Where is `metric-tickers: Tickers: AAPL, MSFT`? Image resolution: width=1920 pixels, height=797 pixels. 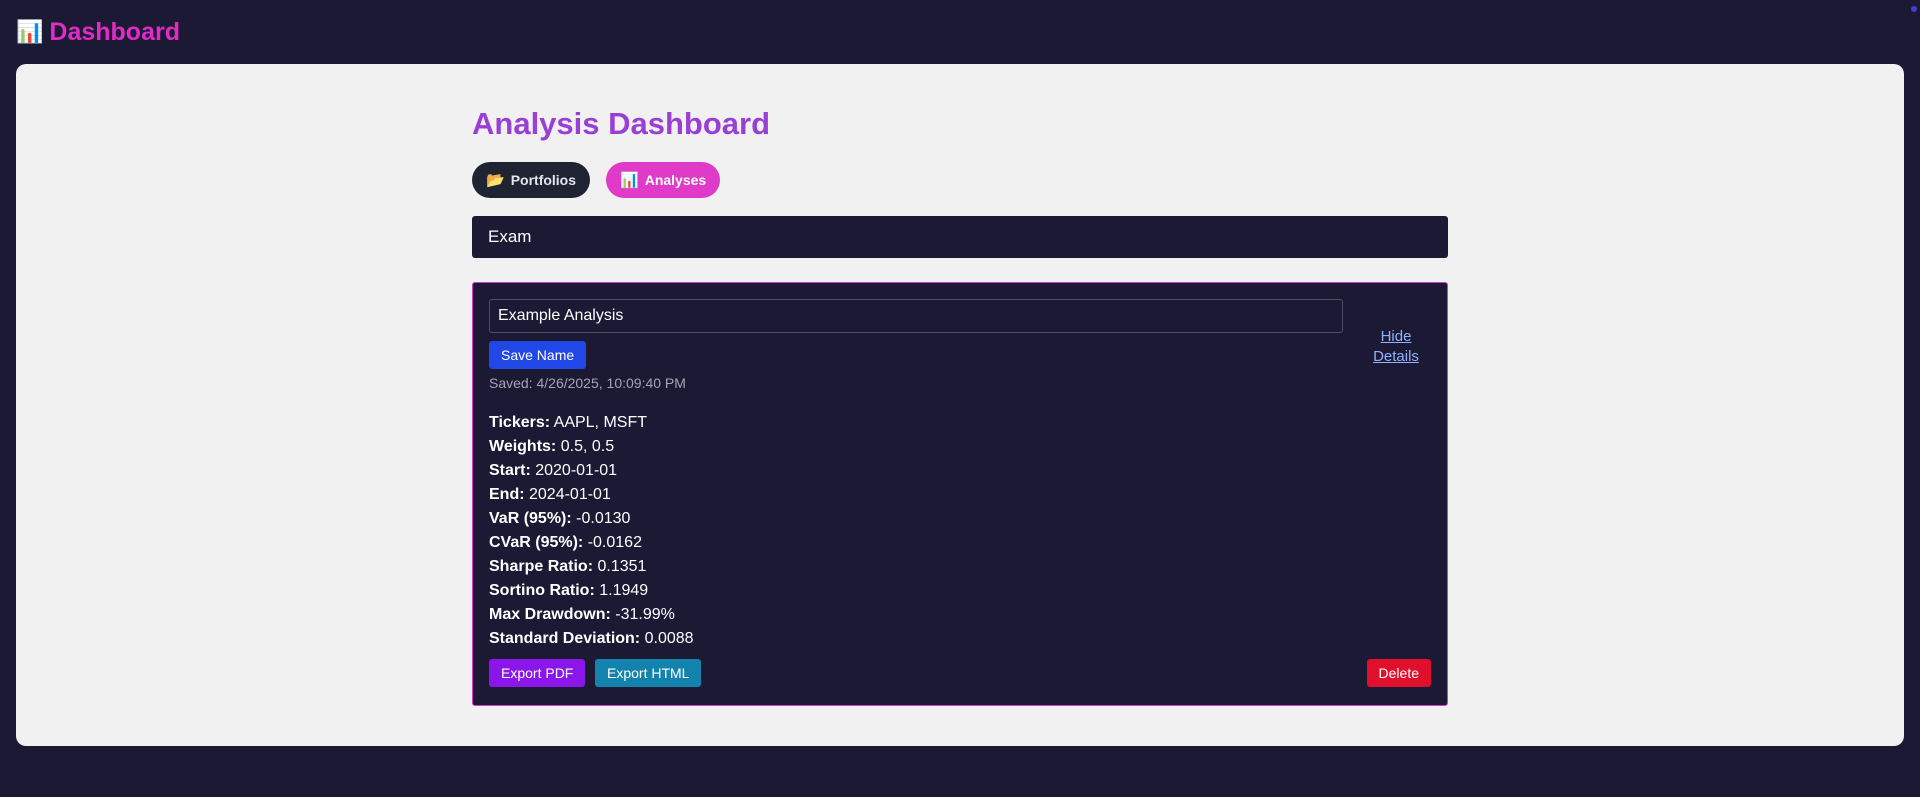
metric-tickers: Tickers: AAPL, MSFT is located at coordinates (591, 423).